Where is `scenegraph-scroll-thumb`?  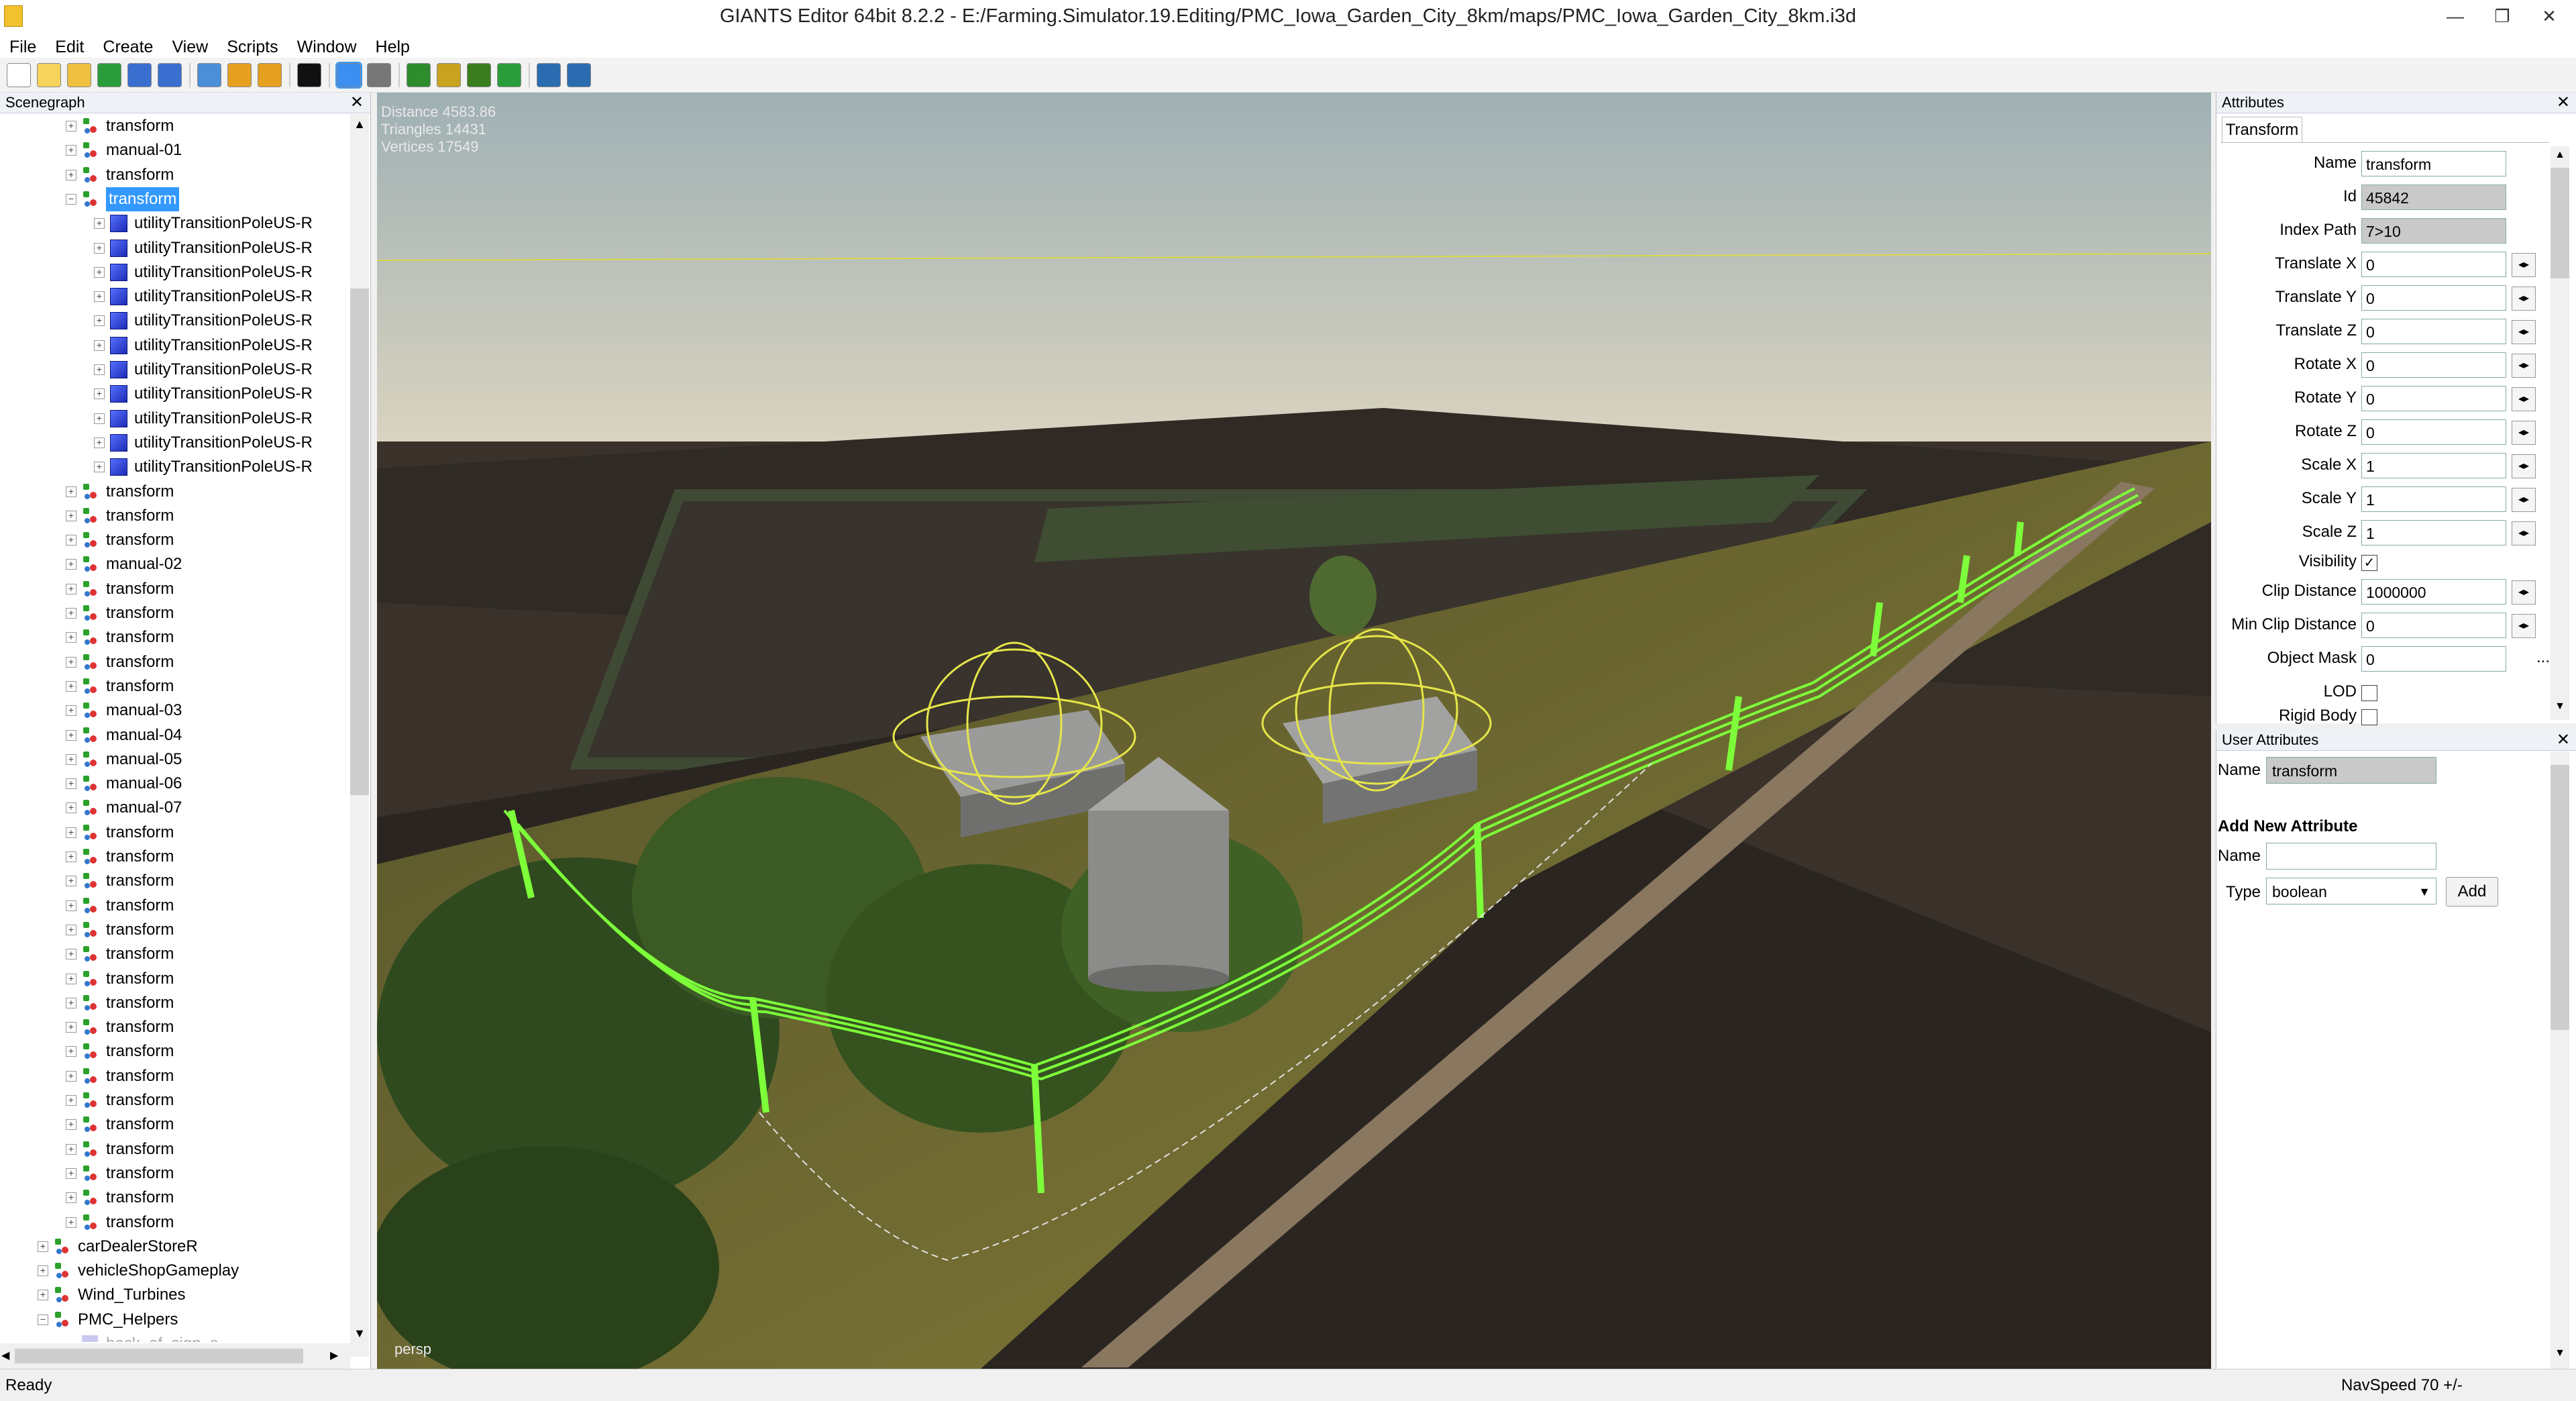
scenegraph-scroll-thumb is located at coordinates (359, 542).